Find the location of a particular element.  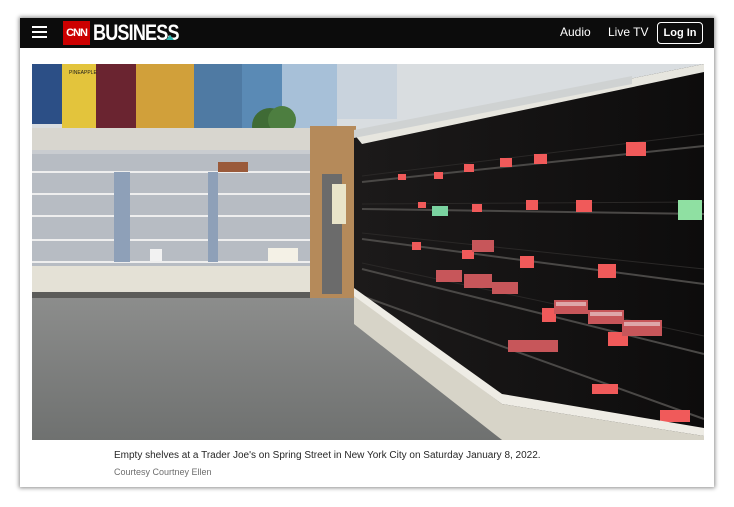

audio-link: Audio is located at coordinates (575, 32).